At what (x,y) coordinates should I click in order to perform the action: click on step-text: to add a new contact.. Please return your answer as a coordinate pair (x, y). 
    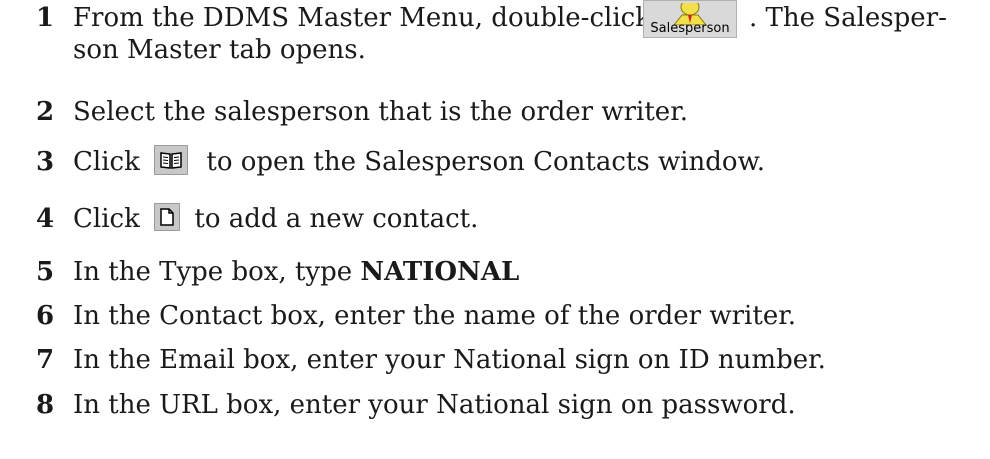
    Looking at the image, I should click on (336, 219).